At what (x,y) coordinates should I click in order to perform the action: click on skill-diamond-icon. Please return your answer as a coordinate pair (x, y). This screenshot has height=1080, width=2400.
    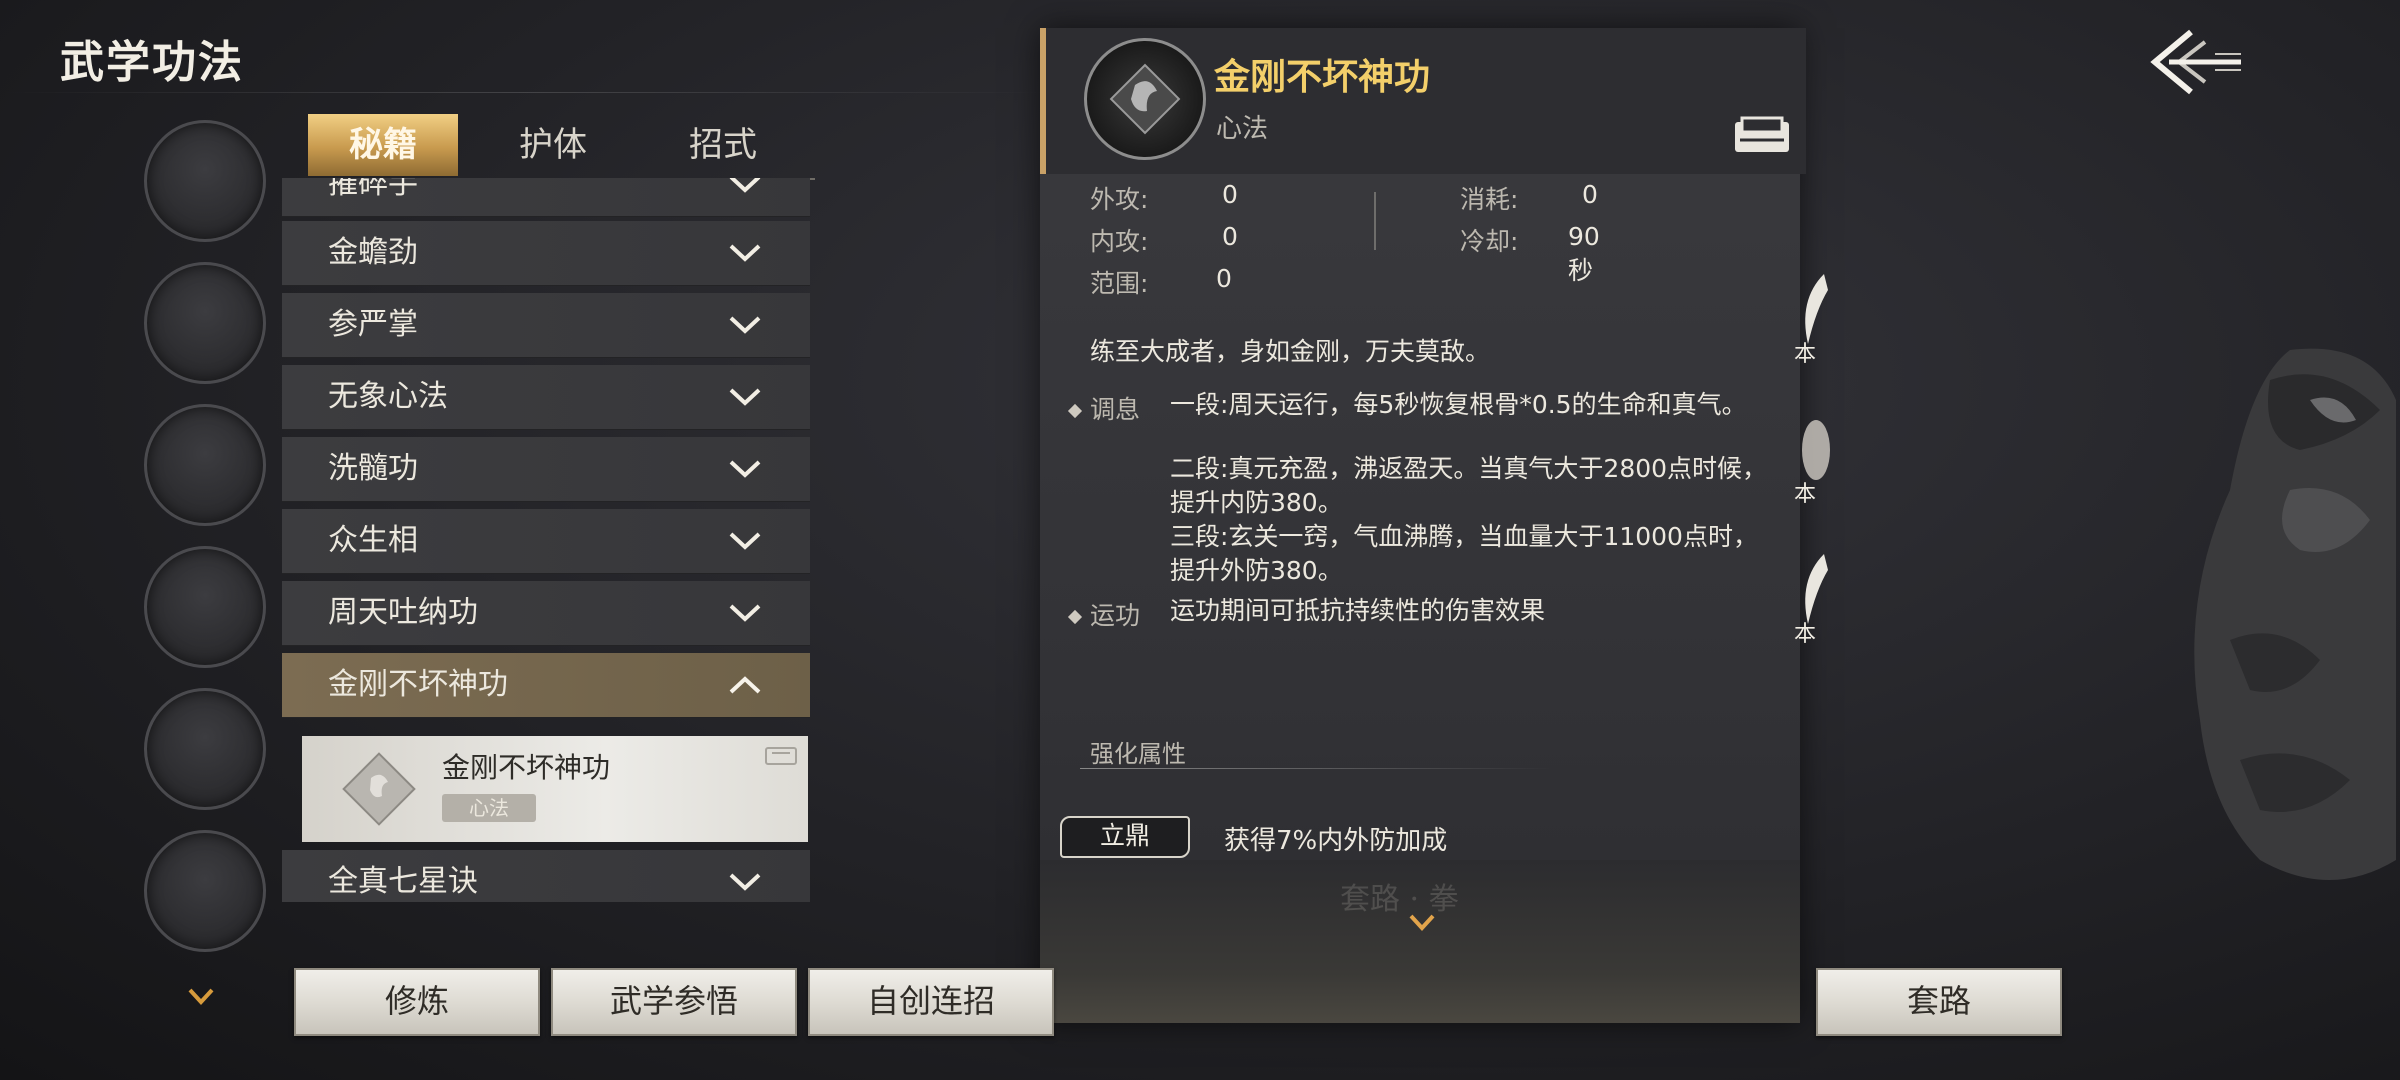
    Looking at the image, I should click on (379, 789).